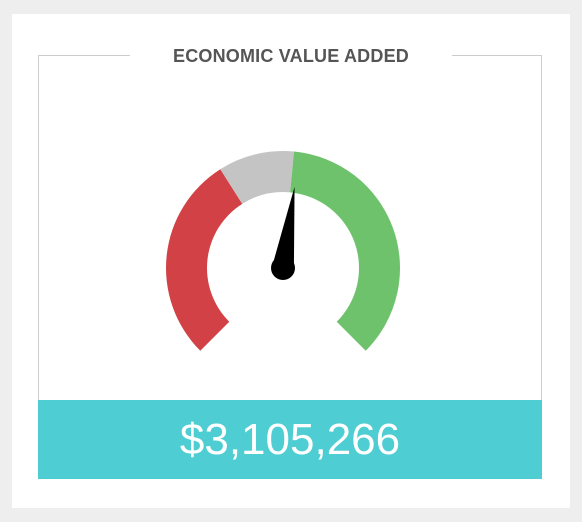  I want to click on gauge-segment-red, so click(204, 260).